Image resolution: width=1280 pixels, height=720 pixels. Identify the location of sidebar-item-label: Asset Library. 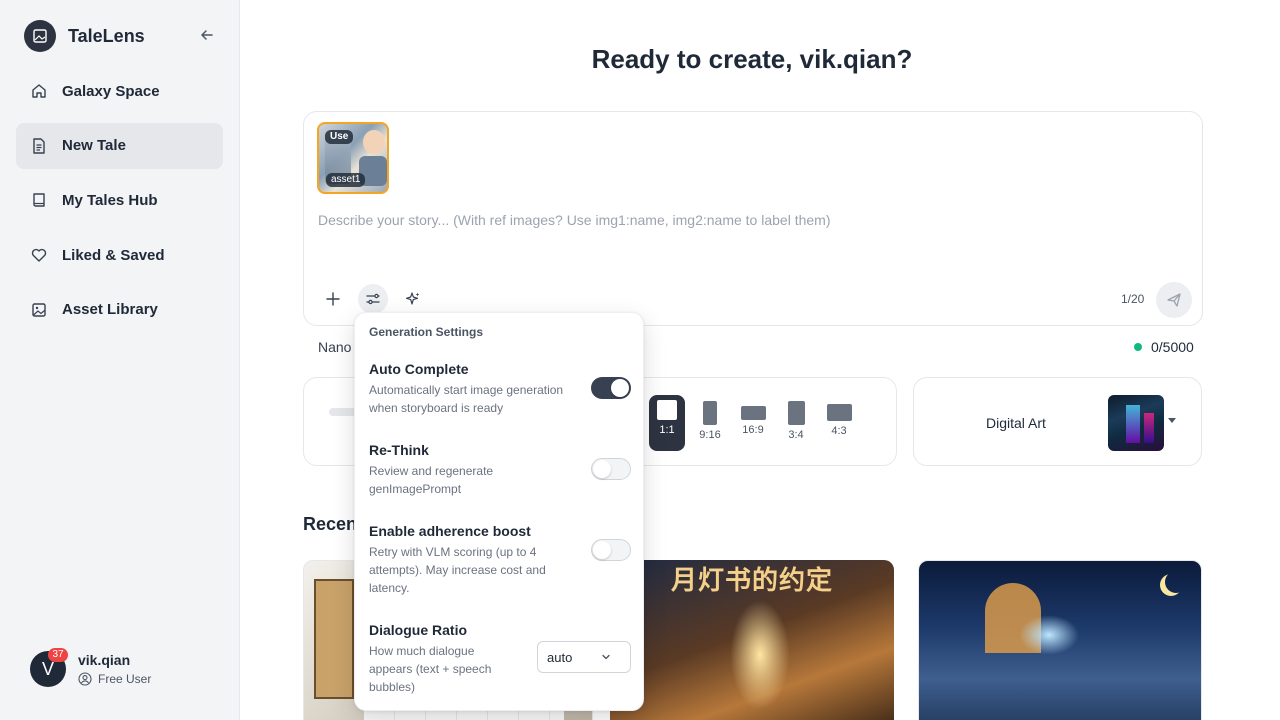
(110, 310).